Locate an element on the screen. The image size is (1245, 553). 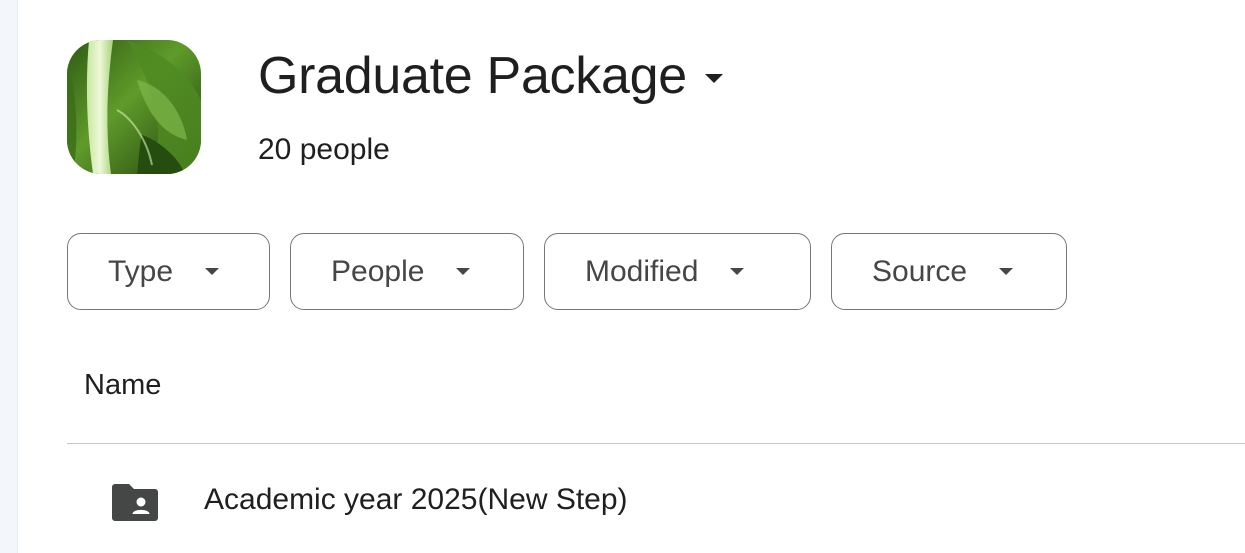
filter-bar: Type People Modified Source is located at coordinates (567, 271).